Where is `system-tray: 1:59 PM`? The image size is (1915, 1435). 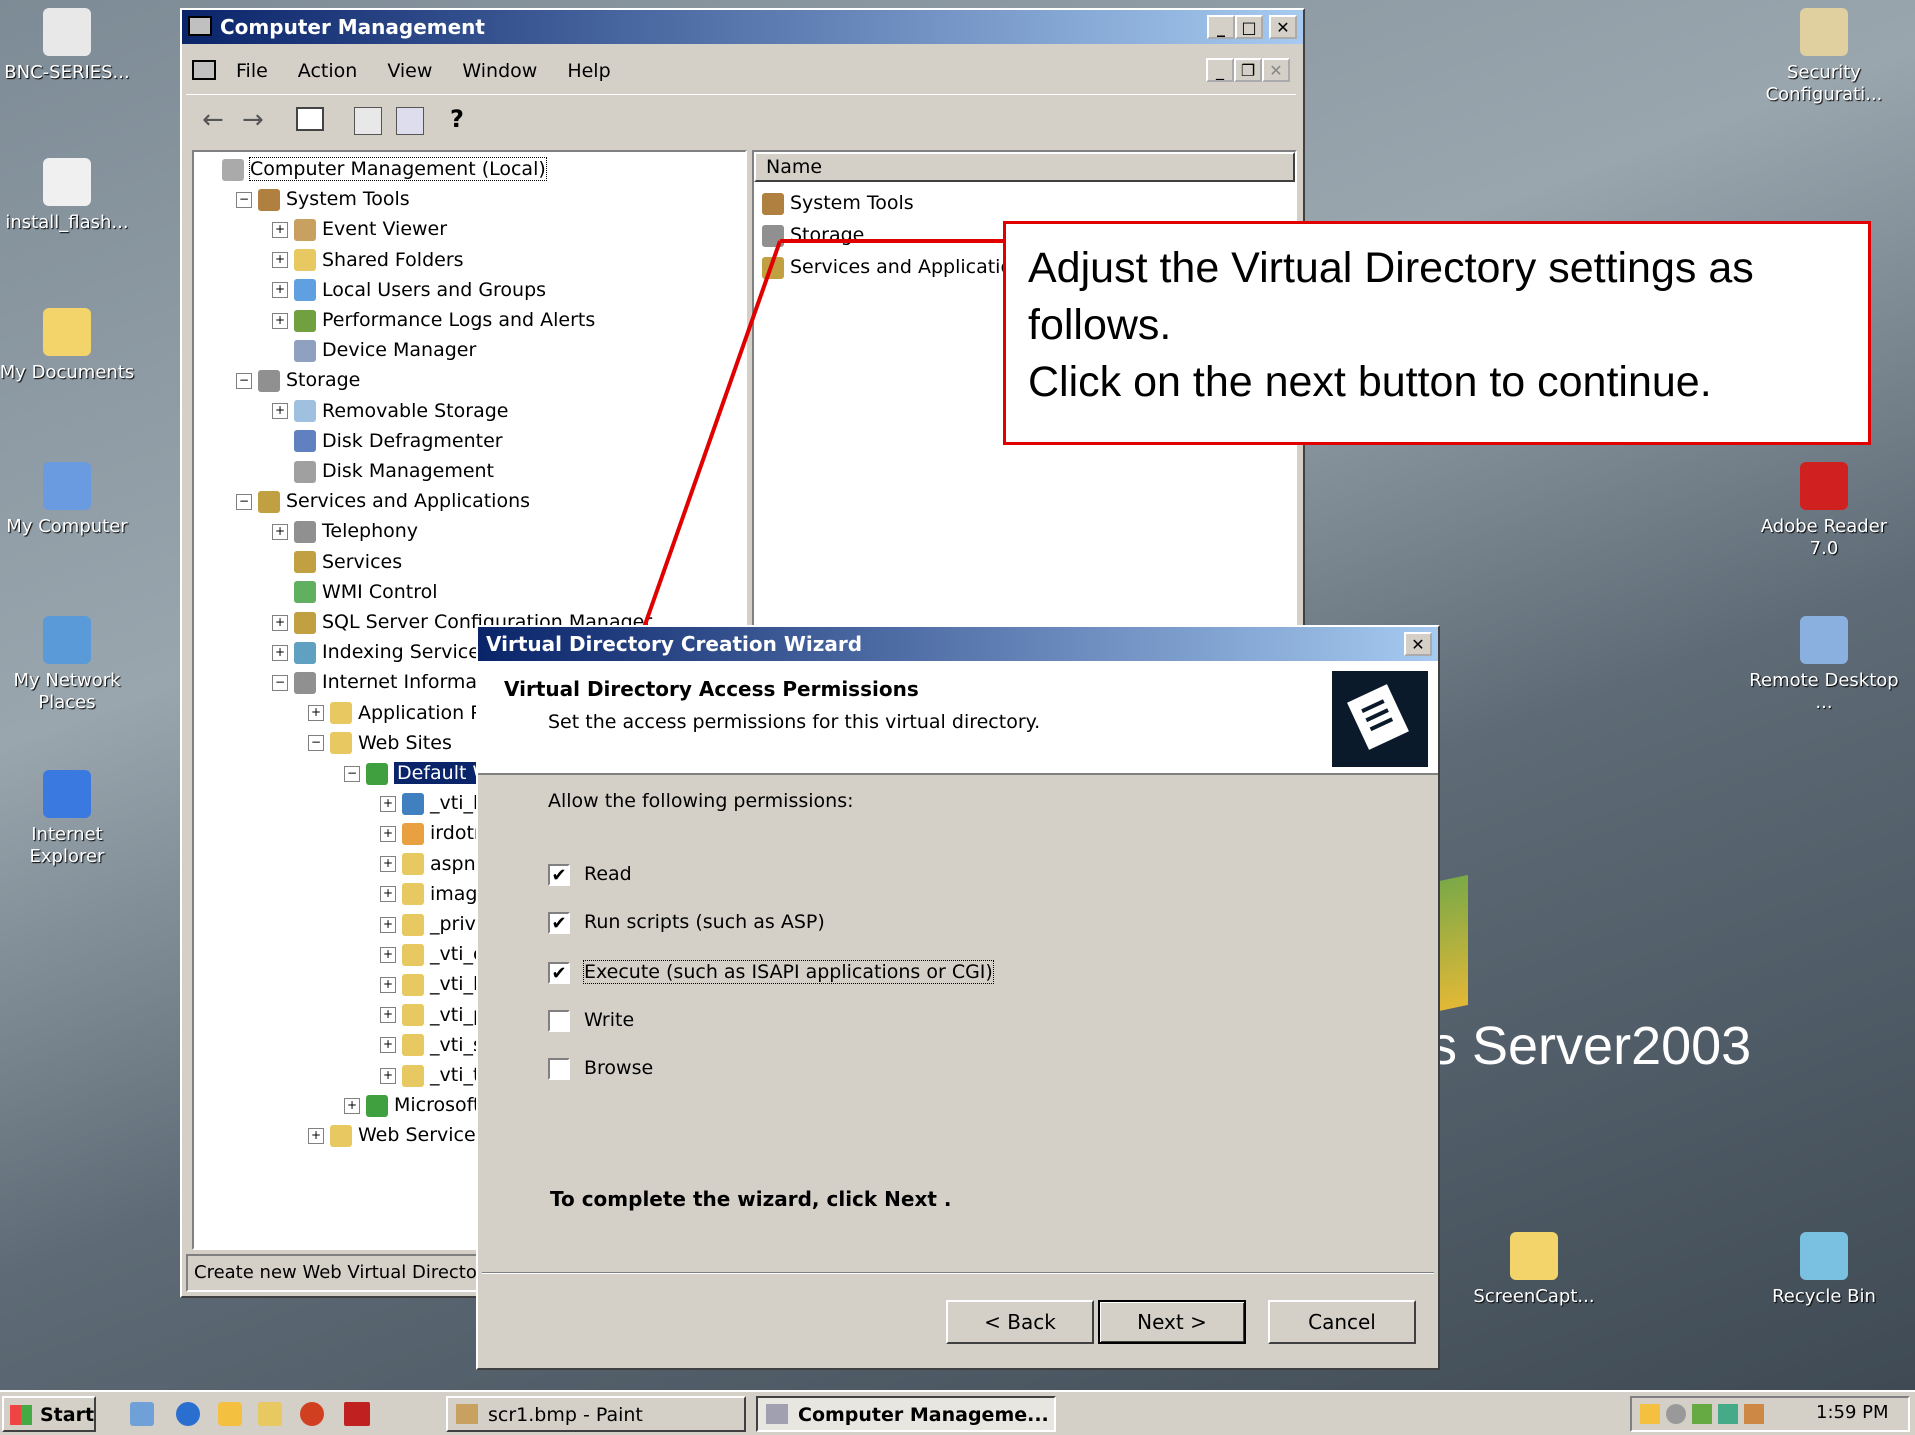
system-tray: 1:59 PM is located at coordinates (1770, 1414).